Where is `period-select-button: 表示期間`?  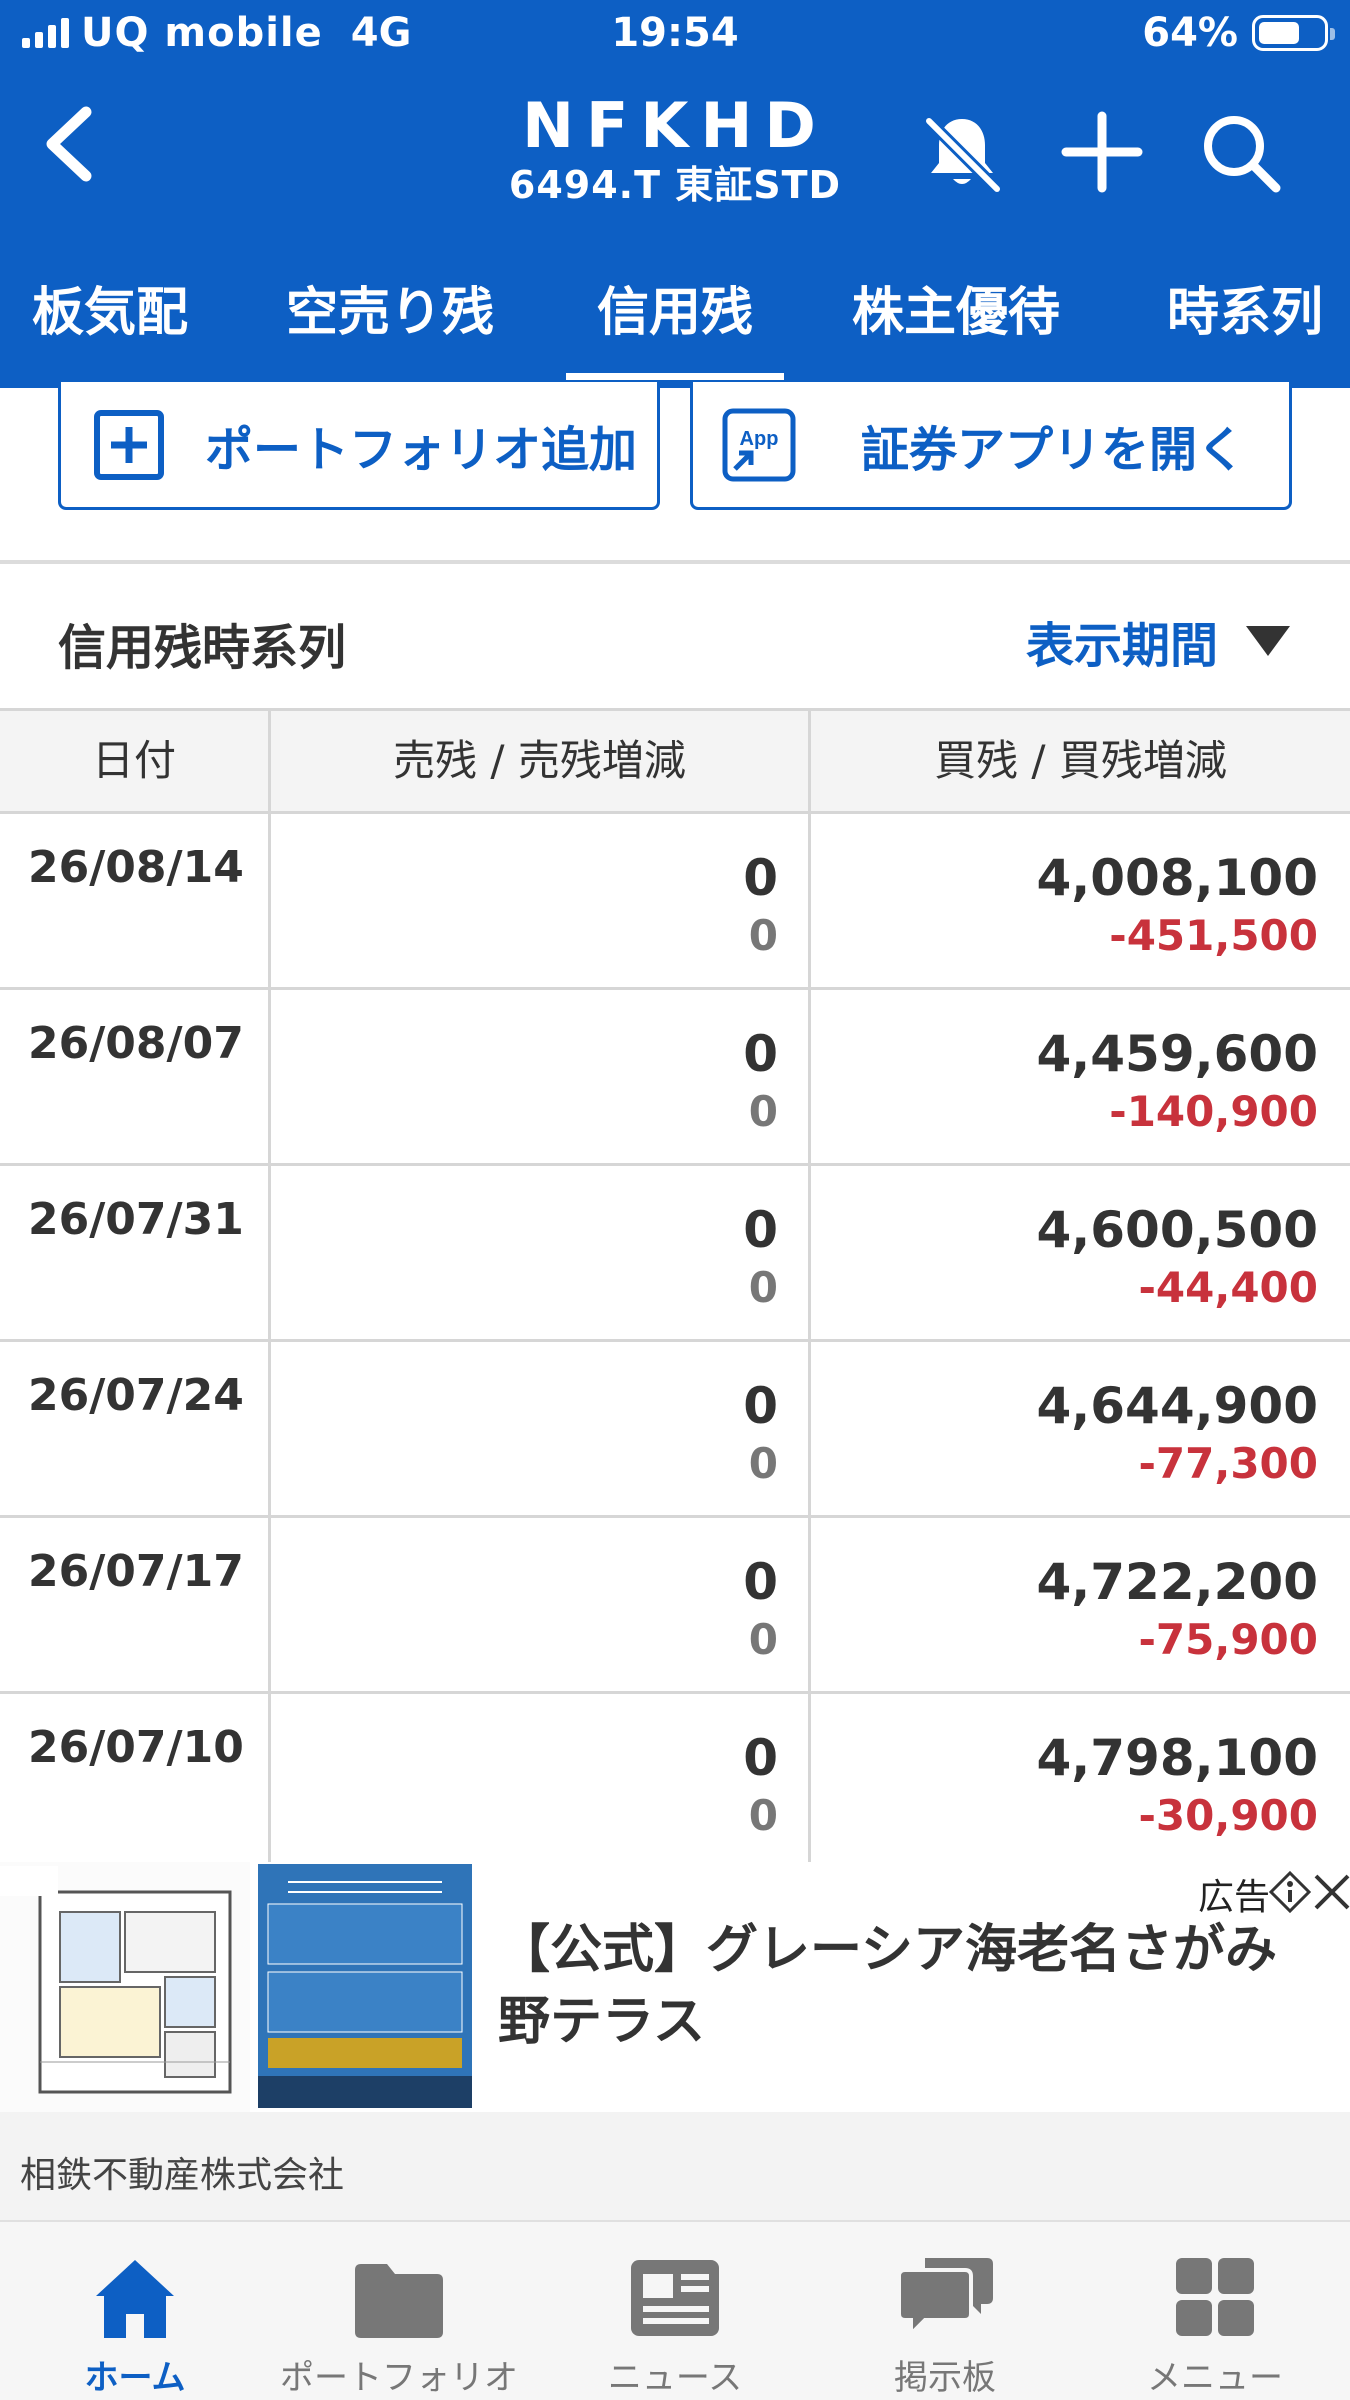 period-select-button: 表示期間 is located at coordinates (1158, 641).